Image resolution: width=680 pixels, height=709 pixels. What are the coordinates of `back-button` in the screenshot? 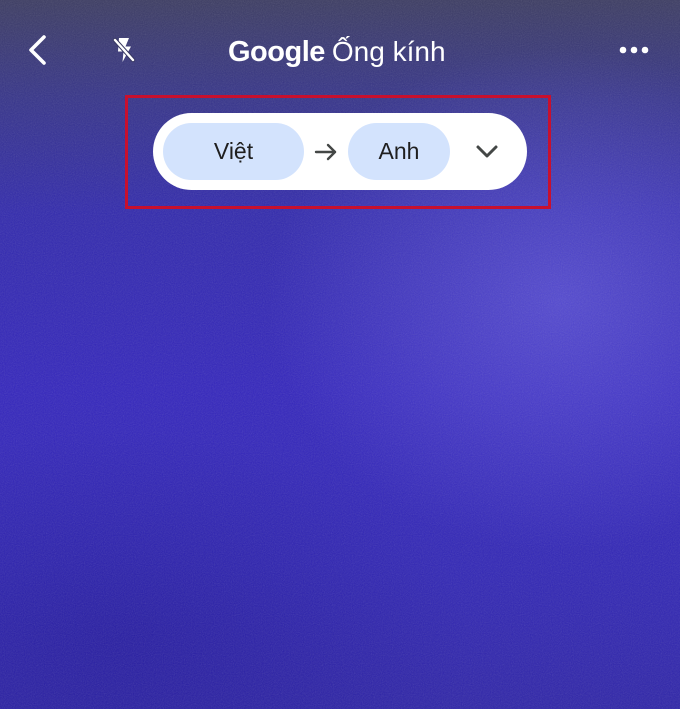 It's located at (38, 50).